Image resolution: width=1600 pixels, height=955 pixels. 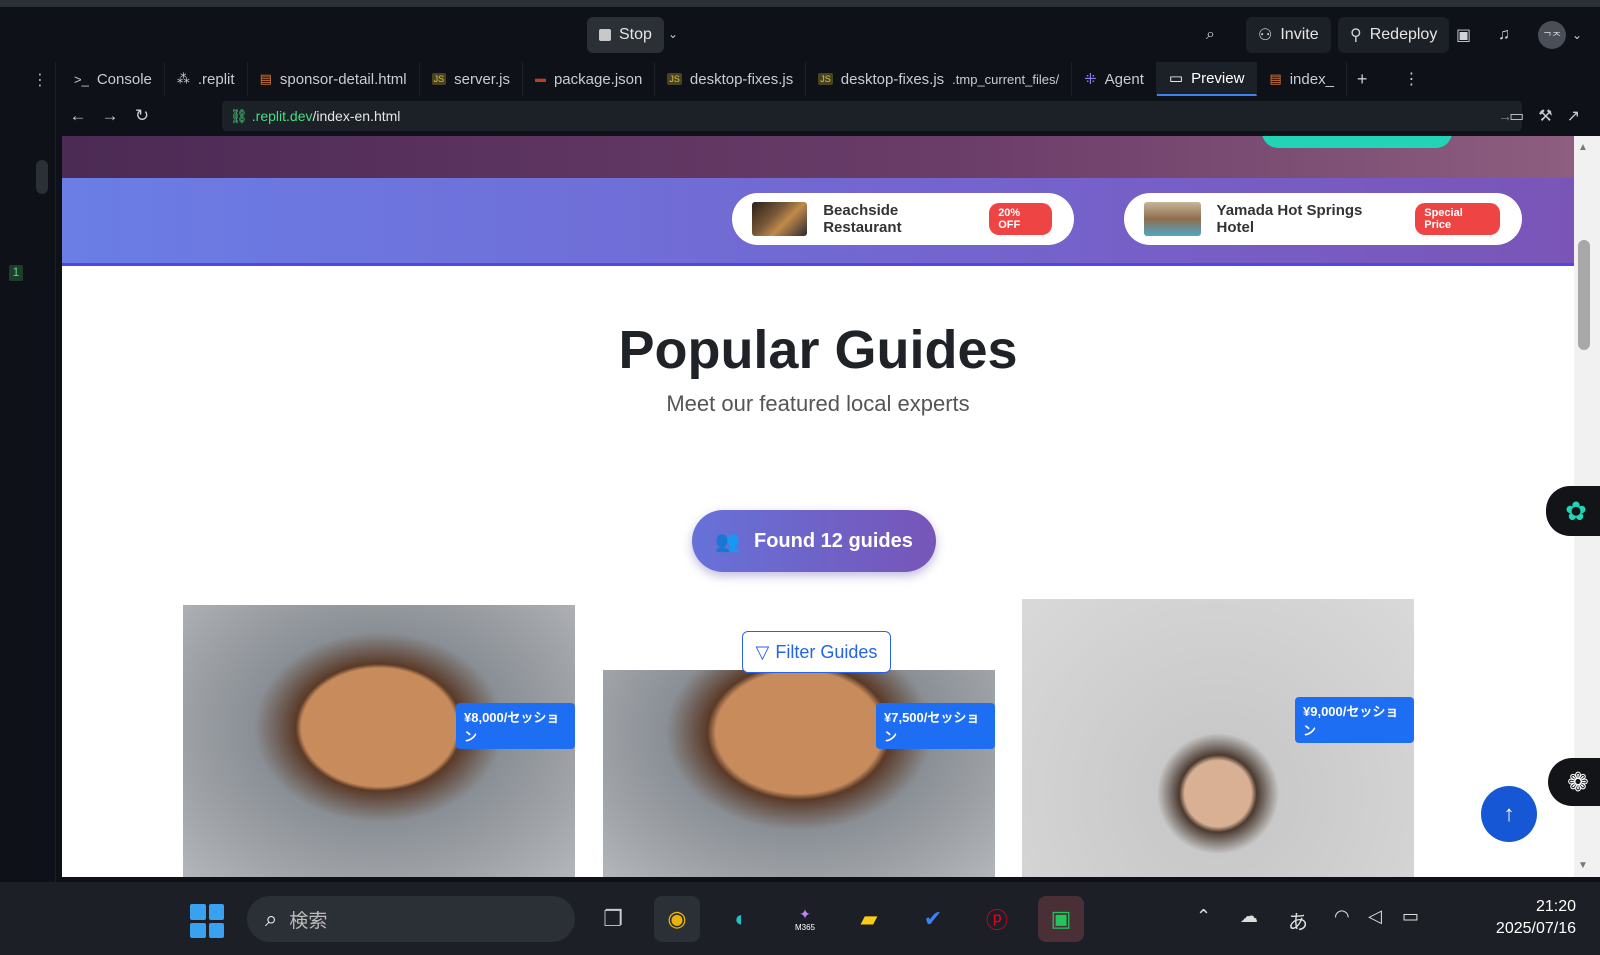 I want to click on tab-desktop-fixes: JS desktop-fixes.js, so click(x=731, y=79).